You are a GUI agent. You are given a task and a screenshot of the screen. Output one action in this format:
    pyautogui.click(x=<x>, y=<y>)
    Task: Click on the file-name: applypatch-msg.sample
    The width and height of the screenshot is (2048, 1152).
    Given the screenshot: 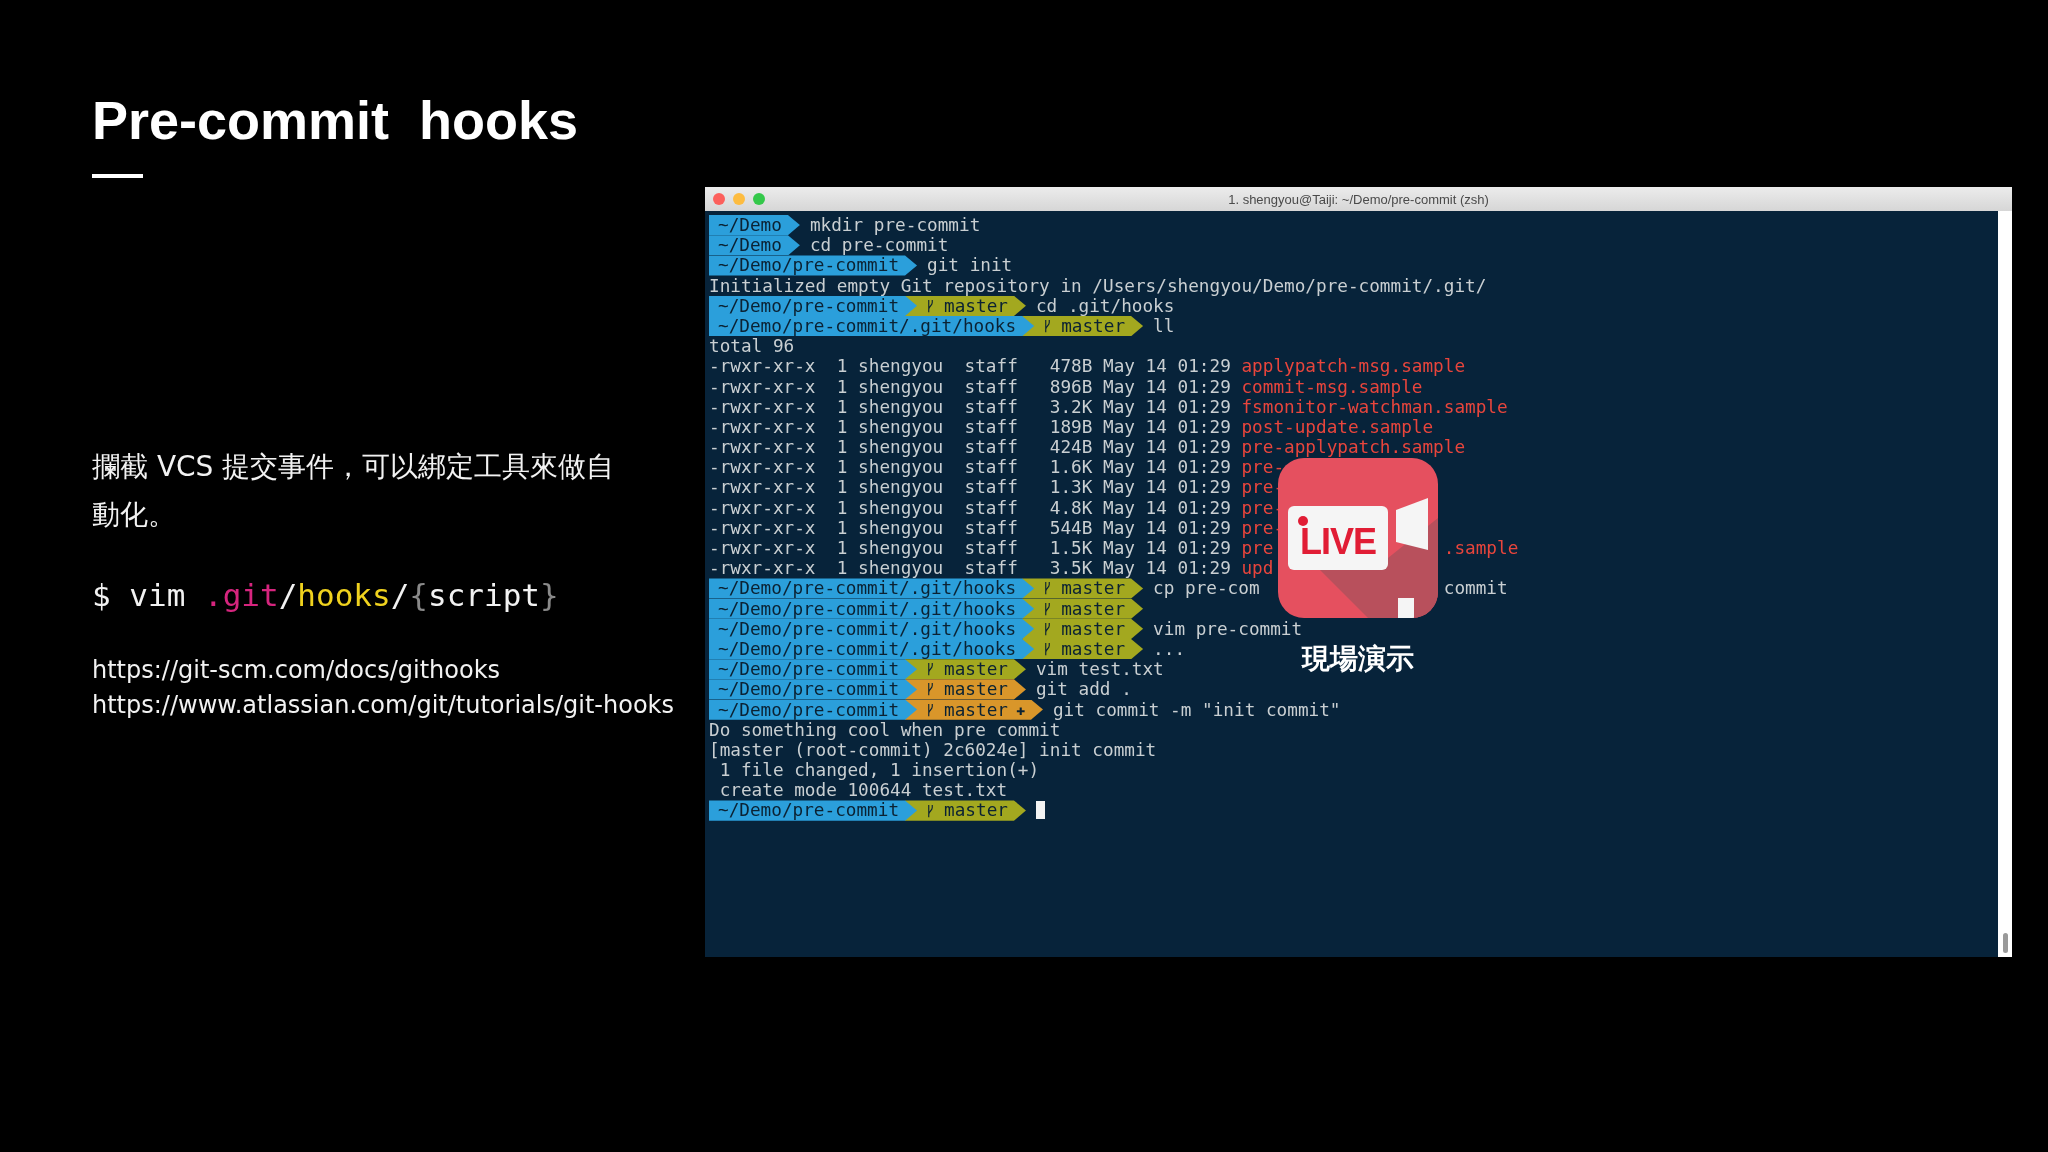 What is the action you would take?
    pyautogui.click(x=1353, y=366)
    